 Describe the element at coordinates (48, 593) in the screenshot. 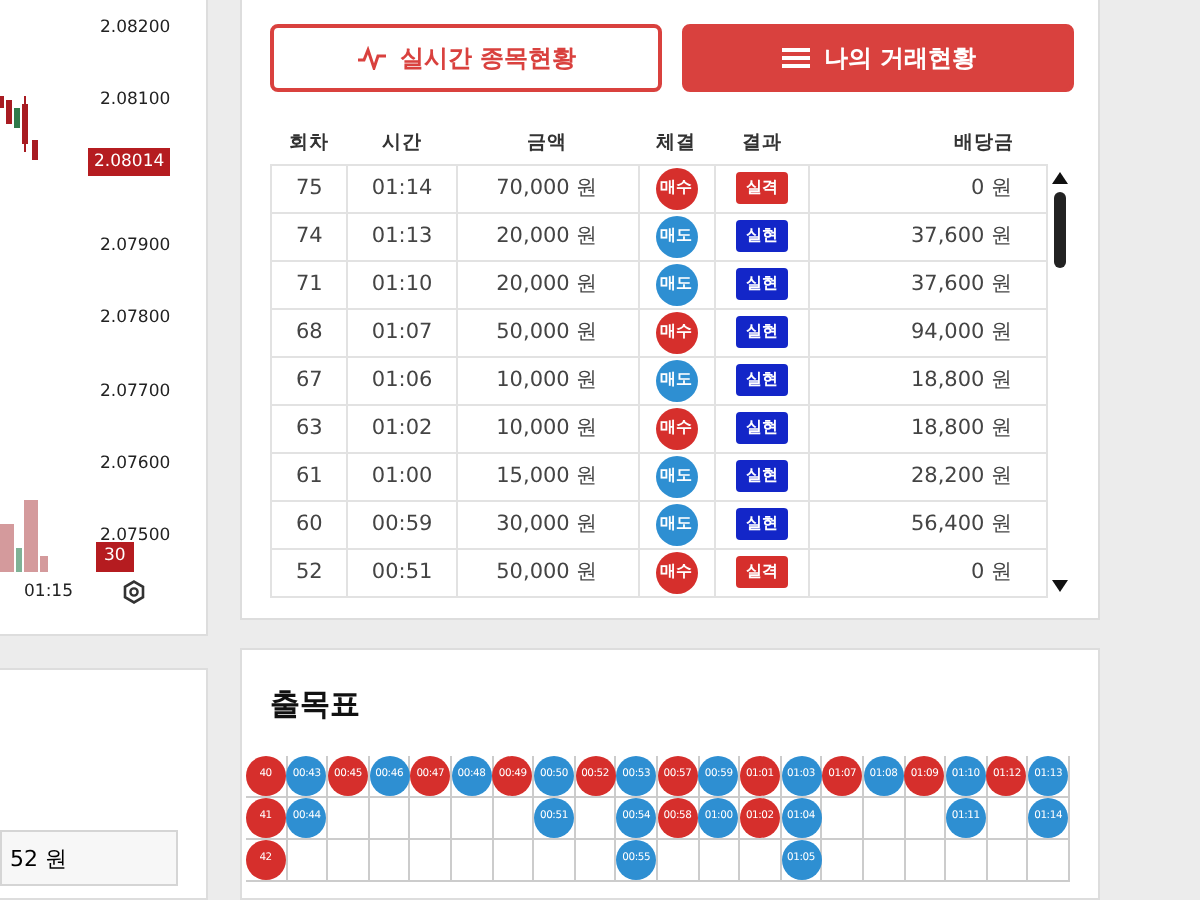

I see `time-axis-label: 01:15` at that location.